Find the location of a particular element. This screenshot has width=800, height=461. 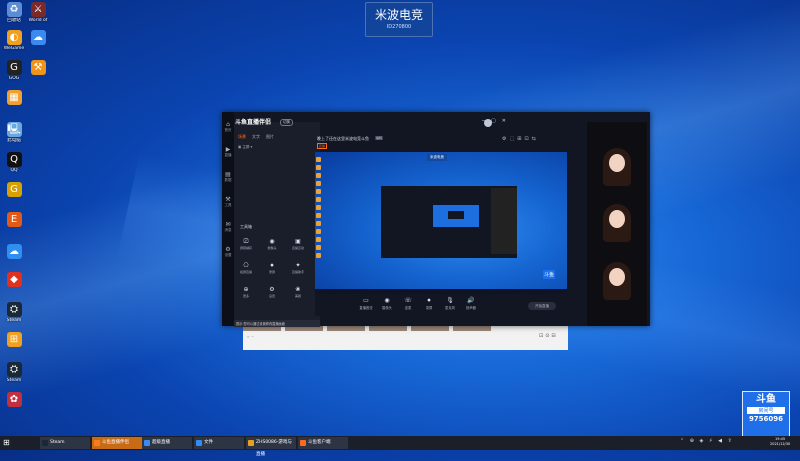

sidebar-item: ▶ 直播 is located at coordinates (228, 154).